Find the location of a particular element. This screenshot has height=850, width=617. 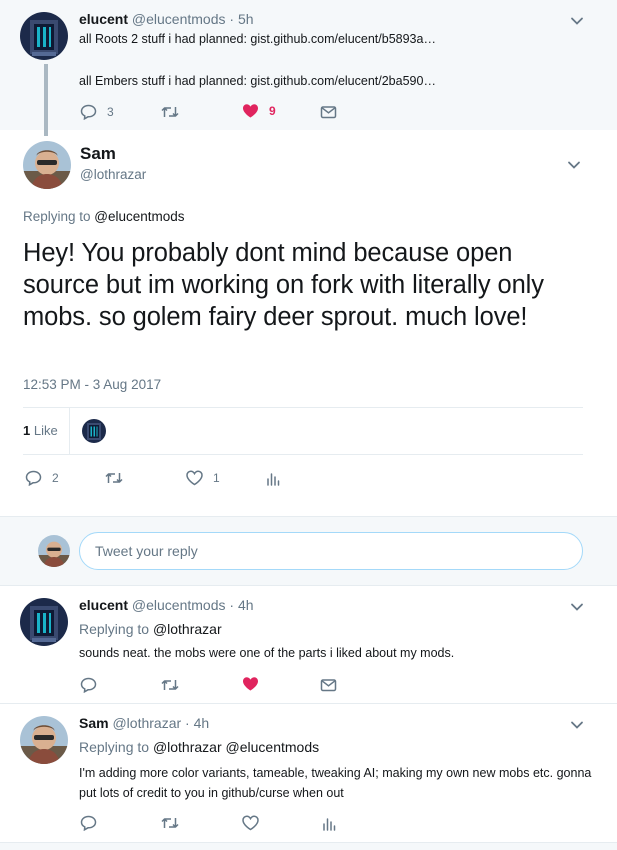

tweet-timestamp: 12:53 PM - 3 Aug 2017 is located at coordinates (92, 384).